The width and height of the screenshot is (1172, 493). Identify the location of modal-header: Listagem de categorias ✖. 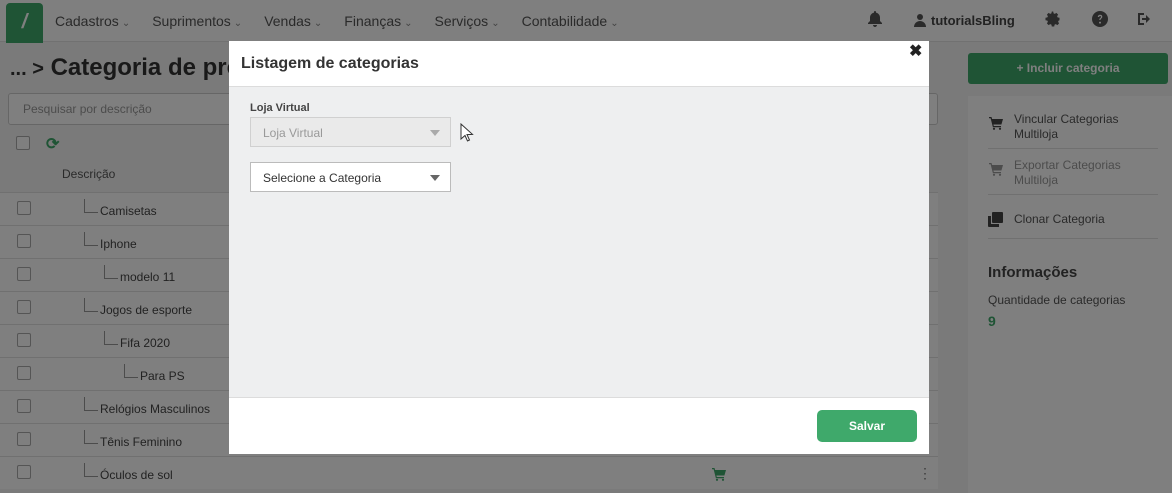
(579, 64).